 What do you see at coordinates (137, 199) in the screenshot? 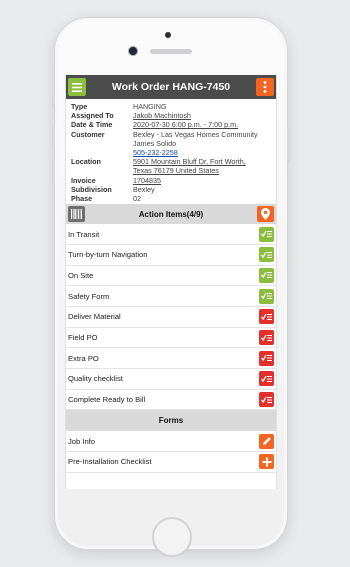
I see `detail-value: 02` at bounding box center [137, 199].